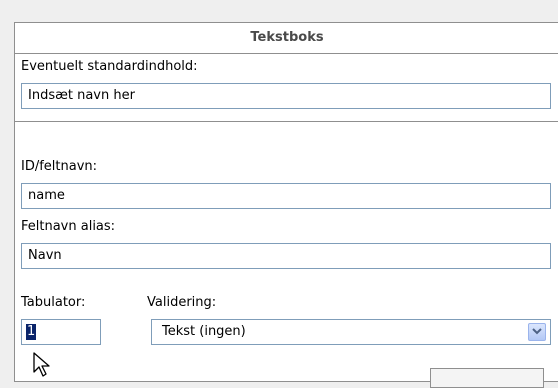 The image size is (558, 388). What do you see at coordinates (109, 66) in the screenshot?
I see `default-content-label: Eventuelt standardindhold:` at bounding box center [109, 66].